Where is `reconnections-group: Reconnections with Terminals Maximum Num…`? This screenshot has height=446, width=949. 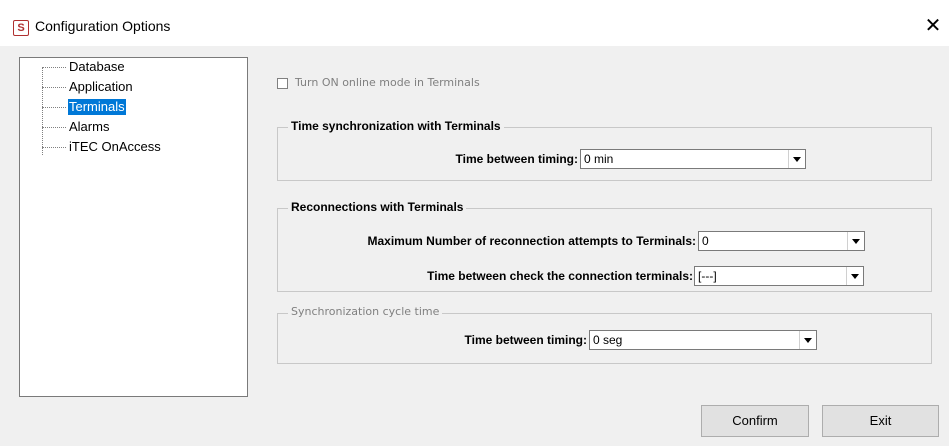
reconnections-group: Reconnections with Terminals Maximum Num… is located at coordinates (604, 246).